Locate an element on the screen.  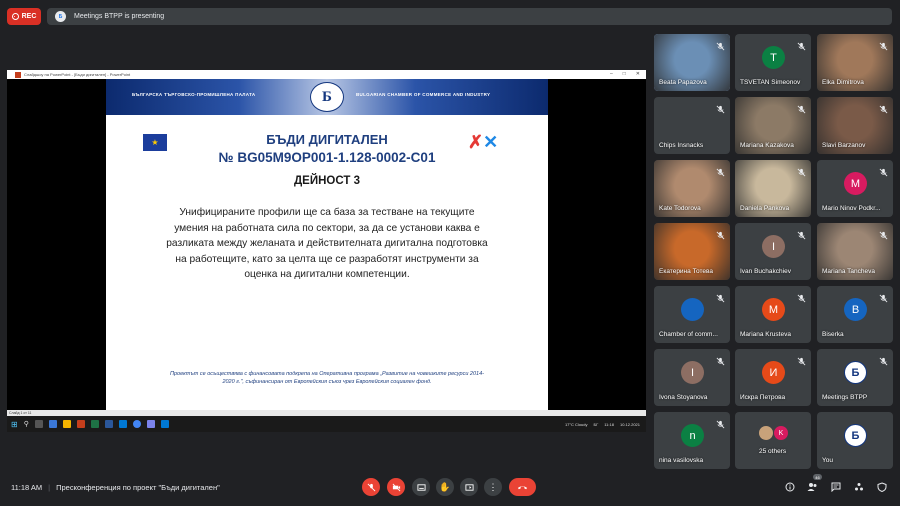
participant-name: Chips Insnacks is located at coordinates (681, 145).